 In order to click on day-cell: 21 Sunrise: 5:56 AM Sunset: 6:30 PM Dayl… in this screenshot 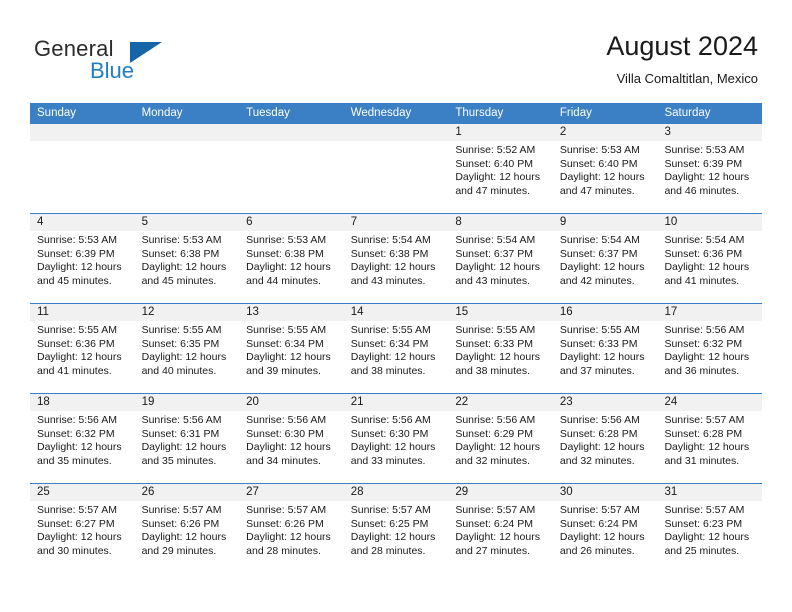, I will do `click(396, 438)`.